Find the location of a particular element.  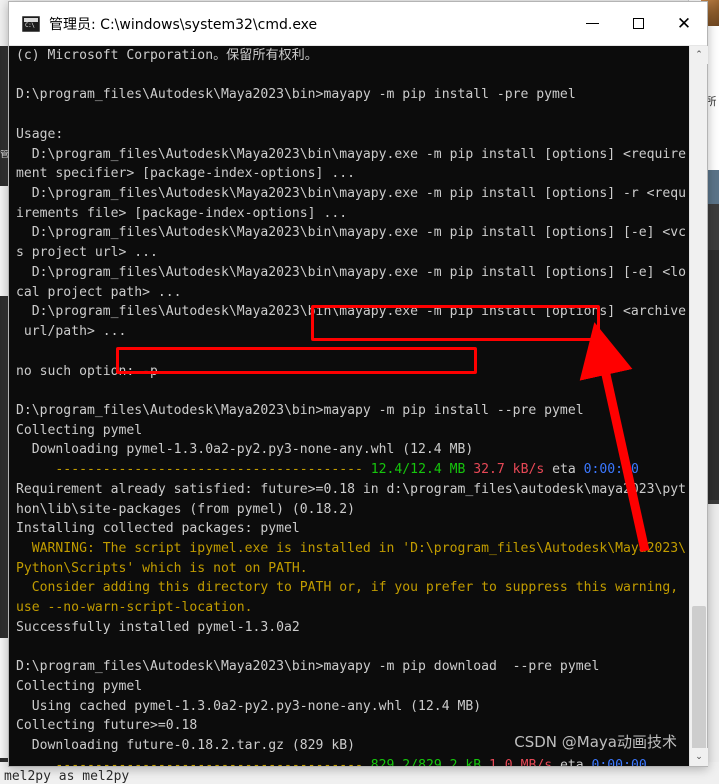

console-segment: Usage: is located at coordinates (40, 134).